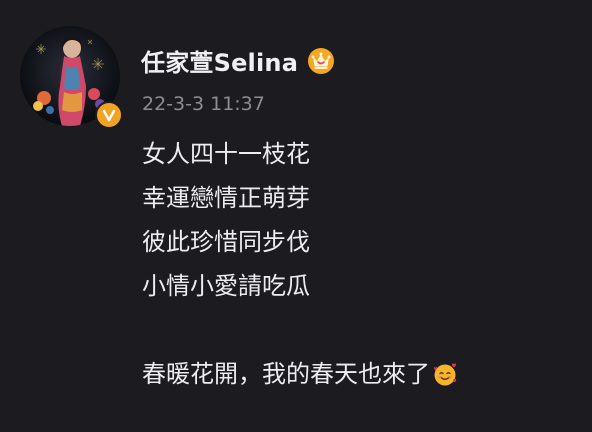 The height and width of the screenshot is (432, 592). What do you see at coordinates (226, 286) in the screenshot?
I see `post-line: 小情小愛請吃瓜` at bounding box center [226, 286].